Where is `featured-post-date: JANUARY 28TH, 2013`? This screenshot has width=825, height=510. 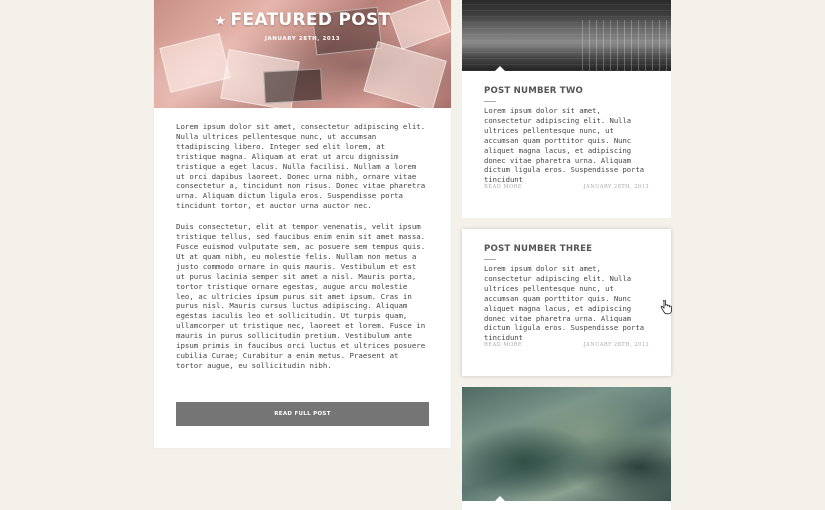 featured-post-date: JANUARY 28TH, 2013 is located at coordinates (302, 39).